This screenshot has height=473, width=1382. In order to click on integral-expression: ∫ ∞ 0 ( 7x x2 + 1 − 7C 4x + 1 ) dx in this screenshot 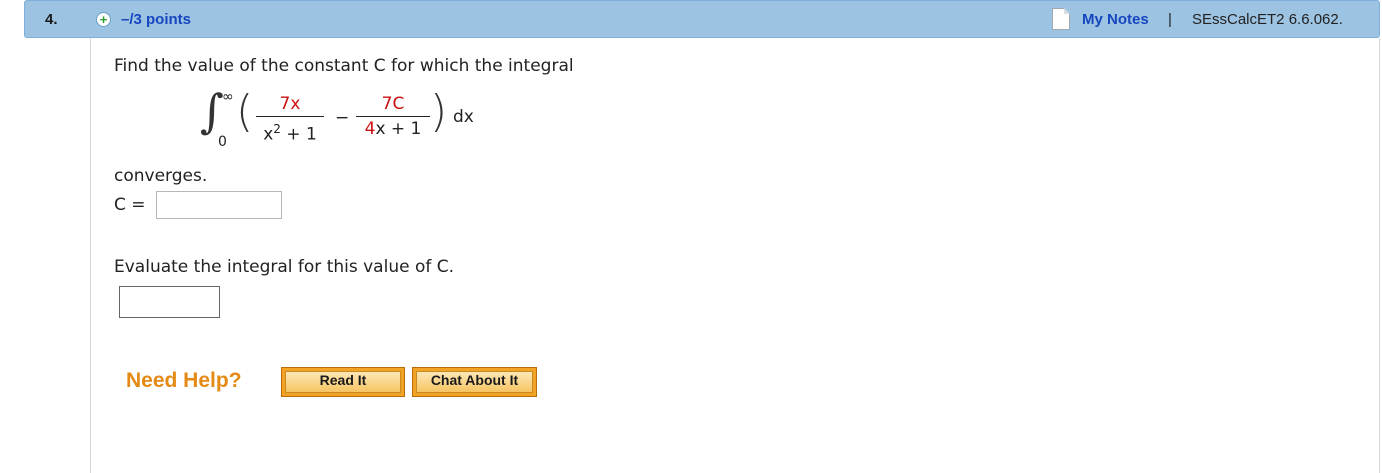, I will do `click(340, 119)`.